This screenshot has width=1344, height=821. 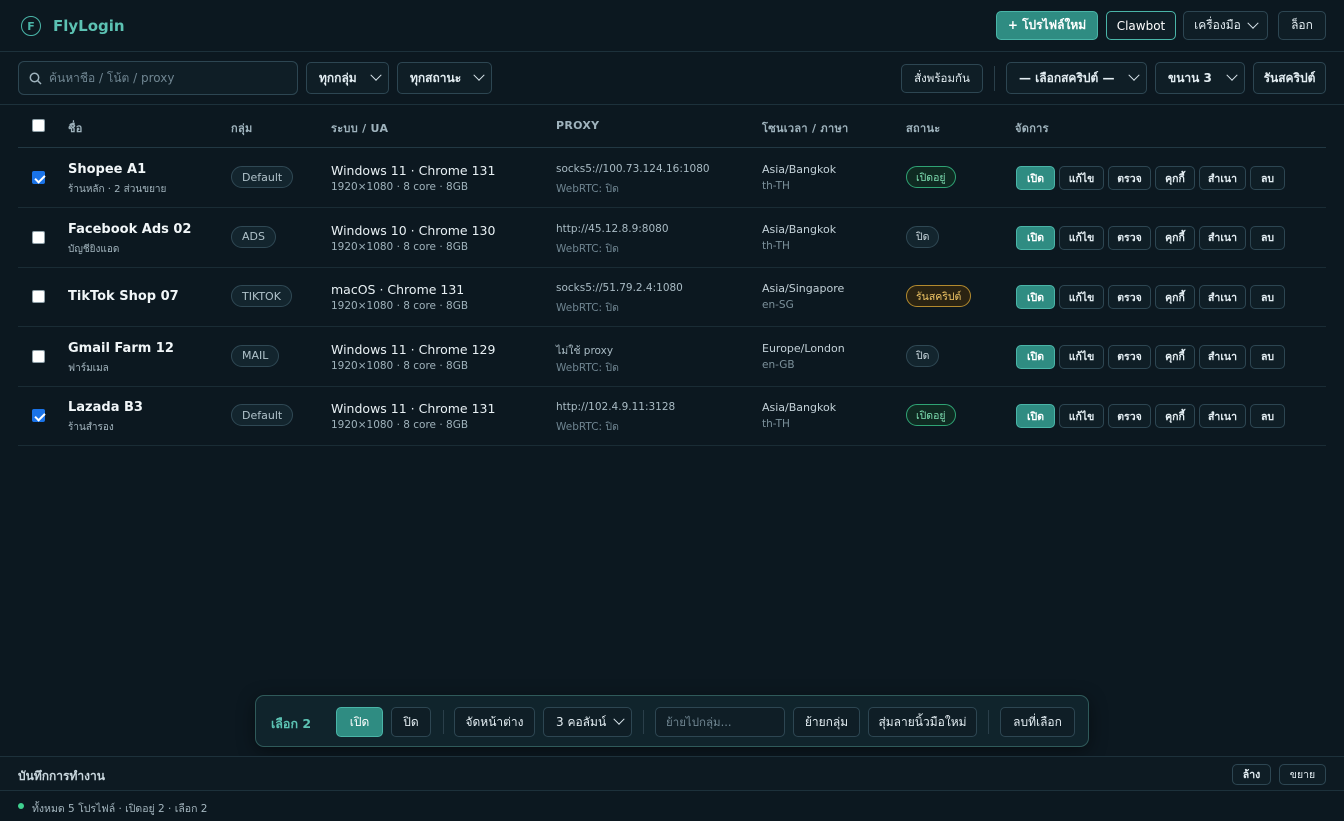 What do you see at coordinates (923, 236) in the screenshot?
I see `status-badge: ปิด` at bounding box center [923, 236].